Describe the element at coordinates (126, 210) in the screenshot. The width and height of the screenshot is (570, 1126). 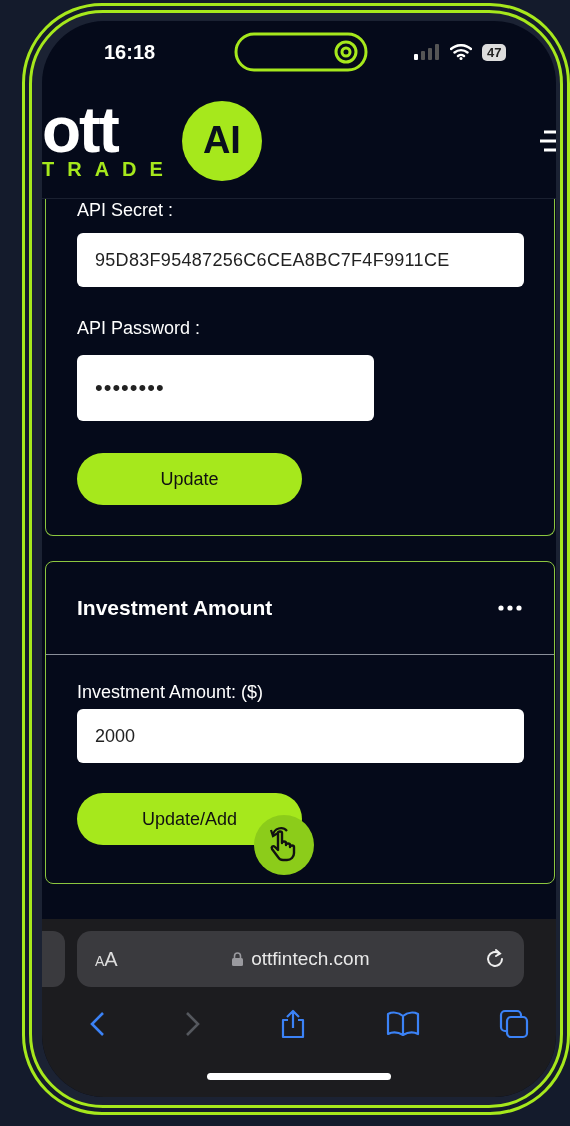
I see `field-label: API Secret :` at that location.